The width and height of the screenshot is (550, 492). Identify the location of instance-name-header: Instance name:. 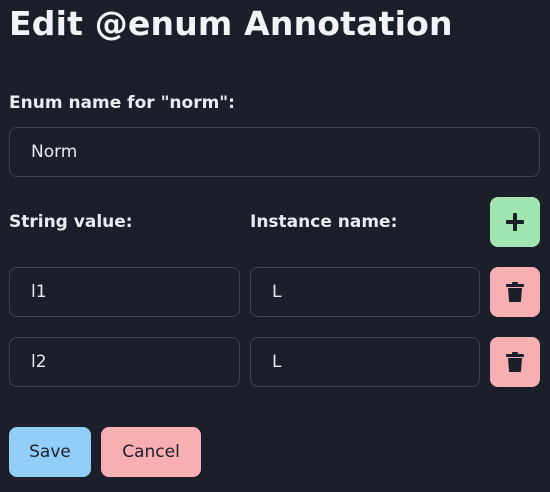
(324, 222).